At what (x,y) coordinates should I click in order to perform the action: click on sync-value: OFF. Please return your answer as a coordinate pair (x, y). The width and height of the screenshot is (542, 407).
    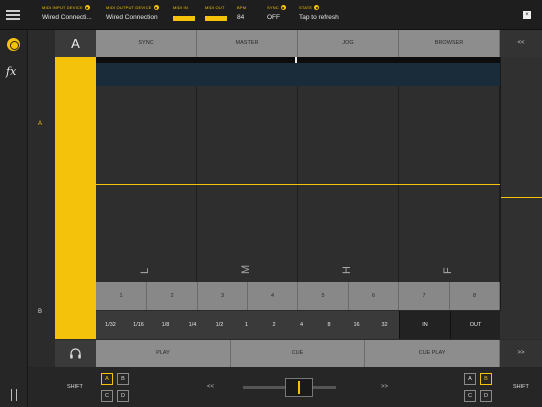
    Looking at the image, I should click on (273, 17).